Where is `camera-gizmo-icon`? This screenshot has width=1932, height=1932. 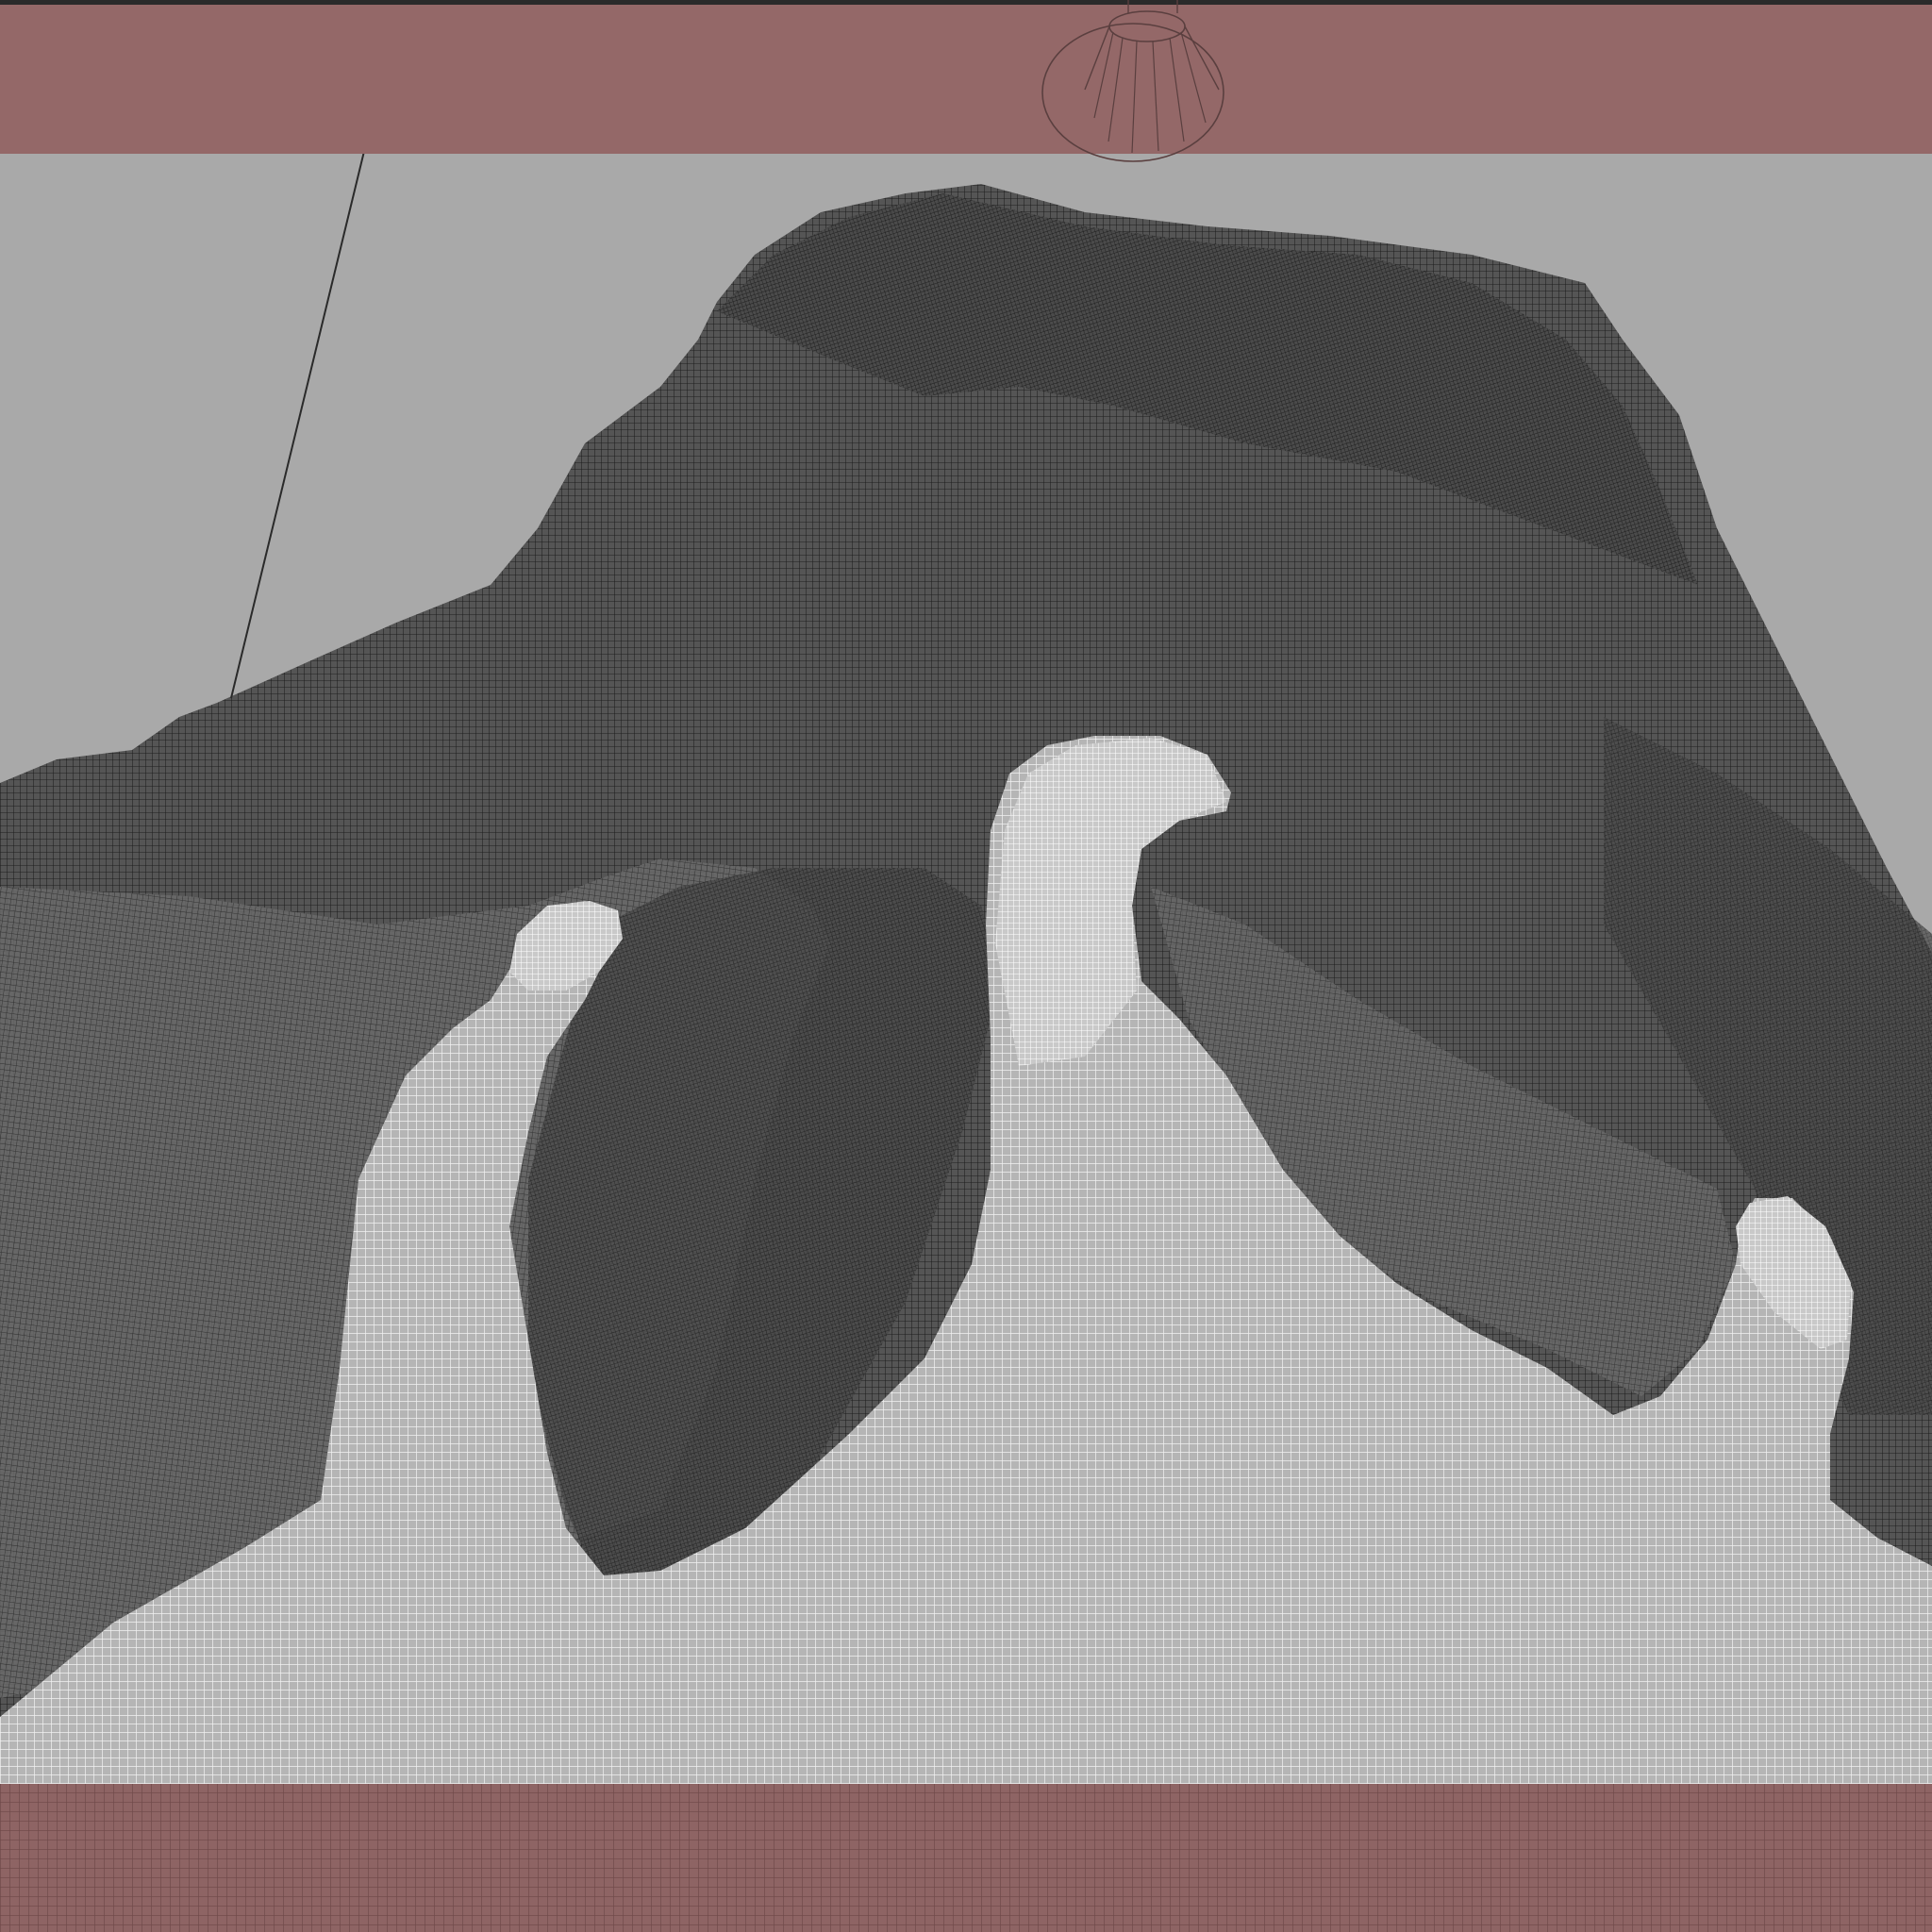 camera-gizmo-icon is located at coordinates (966, 94).